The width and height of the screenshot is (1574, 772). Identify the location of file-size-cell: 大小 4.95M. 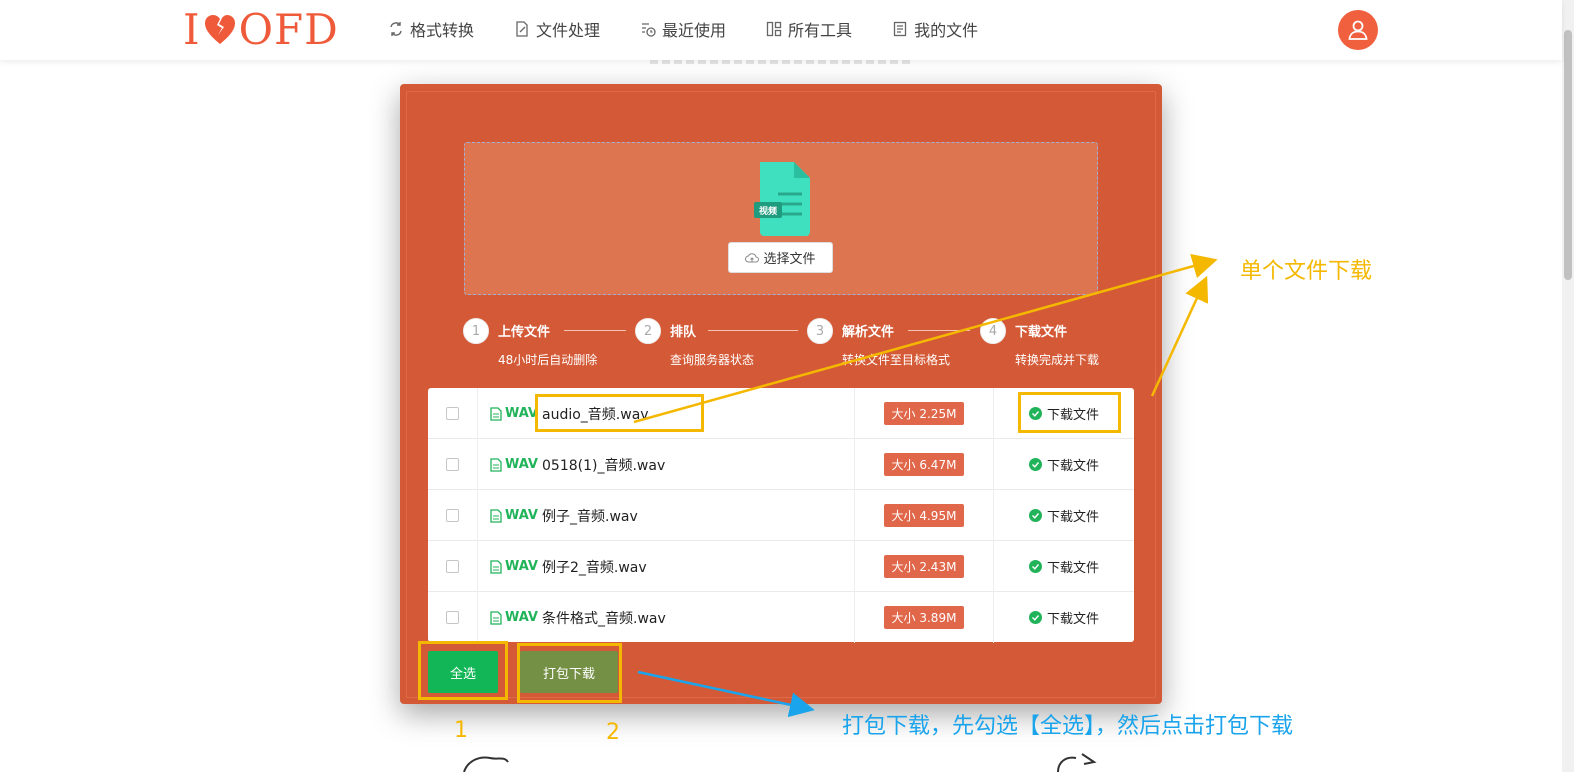
(924, 515).